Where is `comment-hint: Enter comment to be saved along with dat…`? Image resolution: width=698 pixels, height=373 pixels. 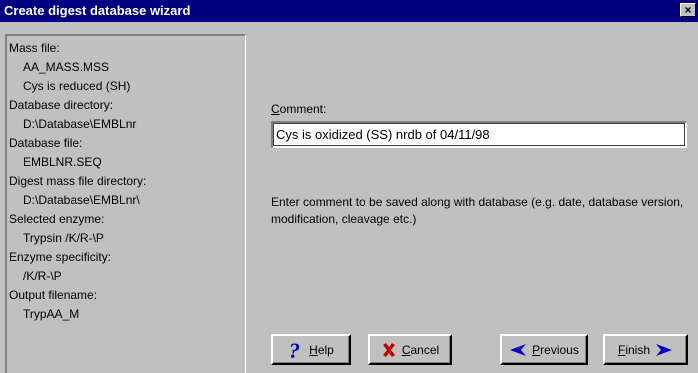
comment-hint: Enter comment to be saved along with dat… is located at coordinates (477, 210).